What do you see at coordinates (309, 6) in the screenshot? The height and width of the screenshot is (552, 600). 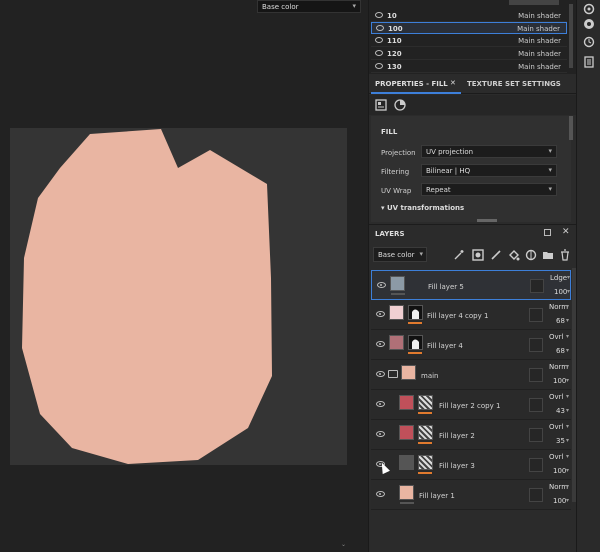 I see `channel-select: Base color ▾` at bounding box center [309, 6].